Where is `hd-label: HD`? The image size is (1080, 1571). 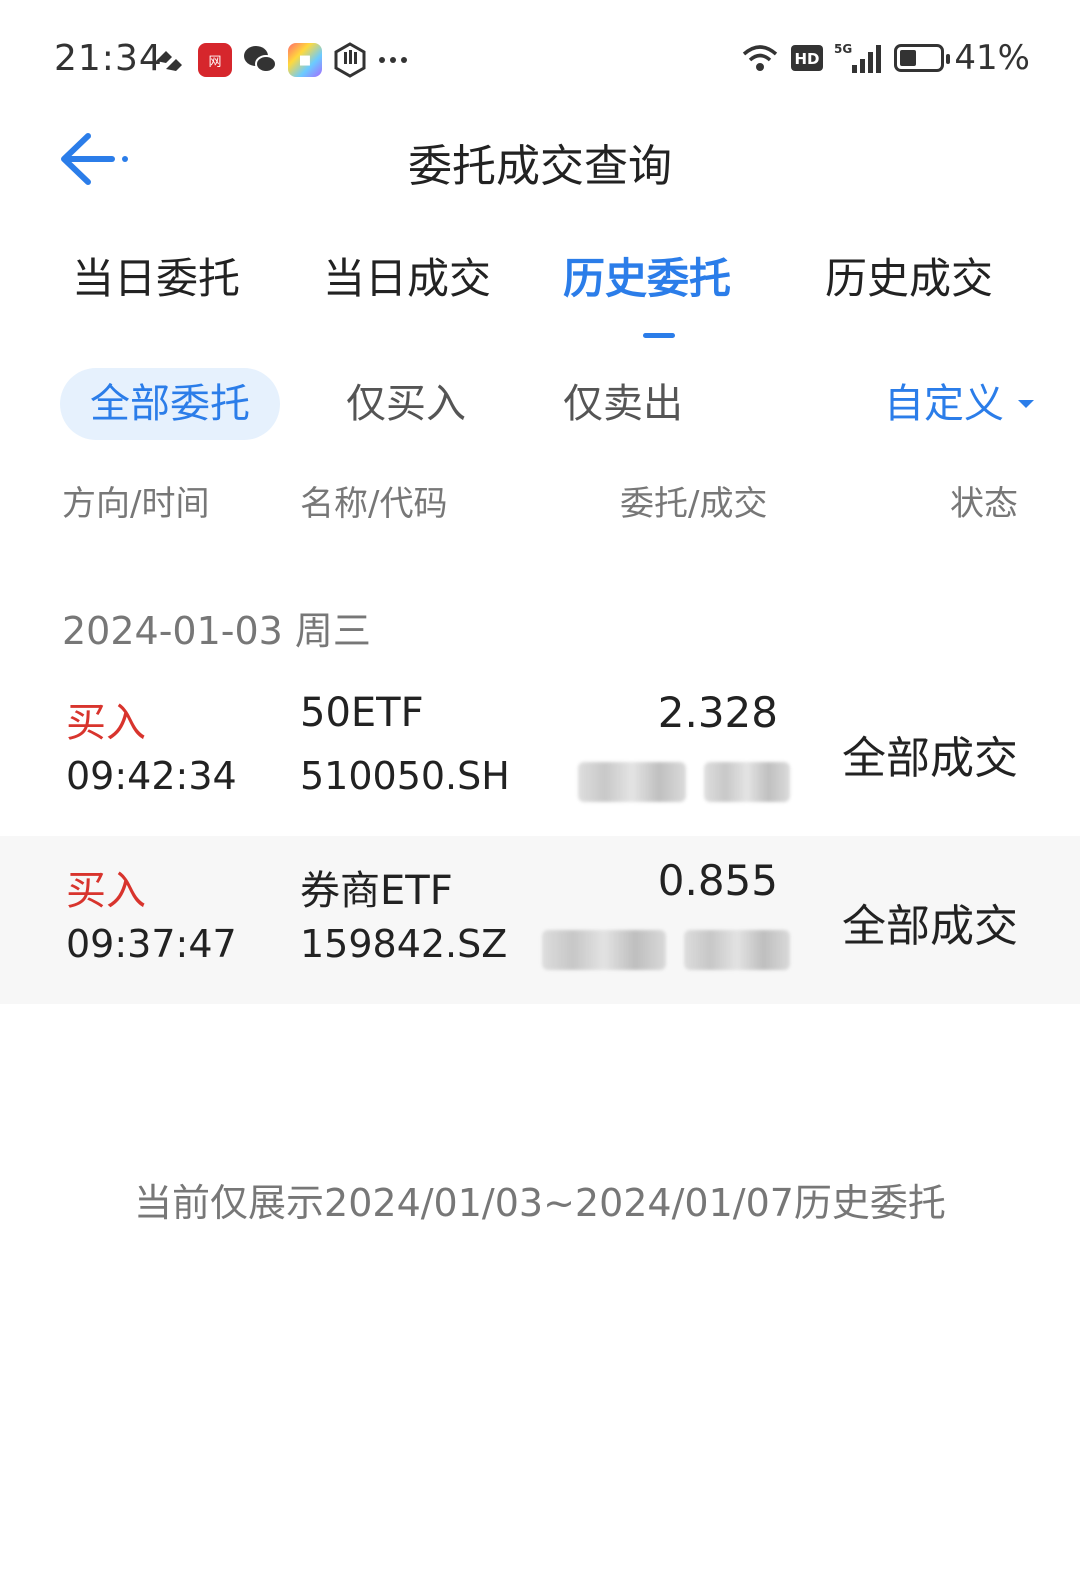
hd-label: HD is located at coordinates (807, 59).